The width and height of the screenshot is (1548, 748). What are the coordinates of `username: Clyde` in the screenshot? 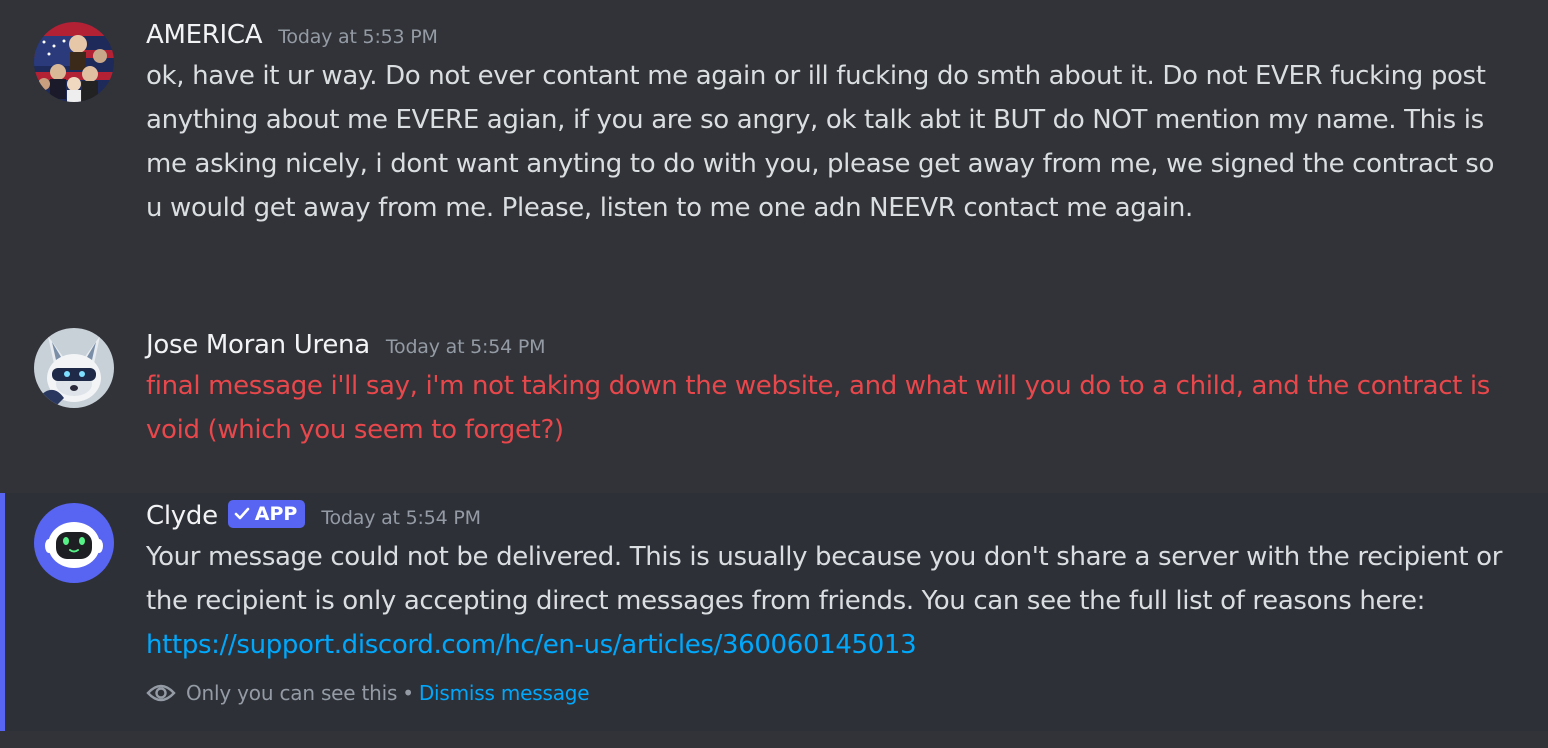 It's located at (182, 516).